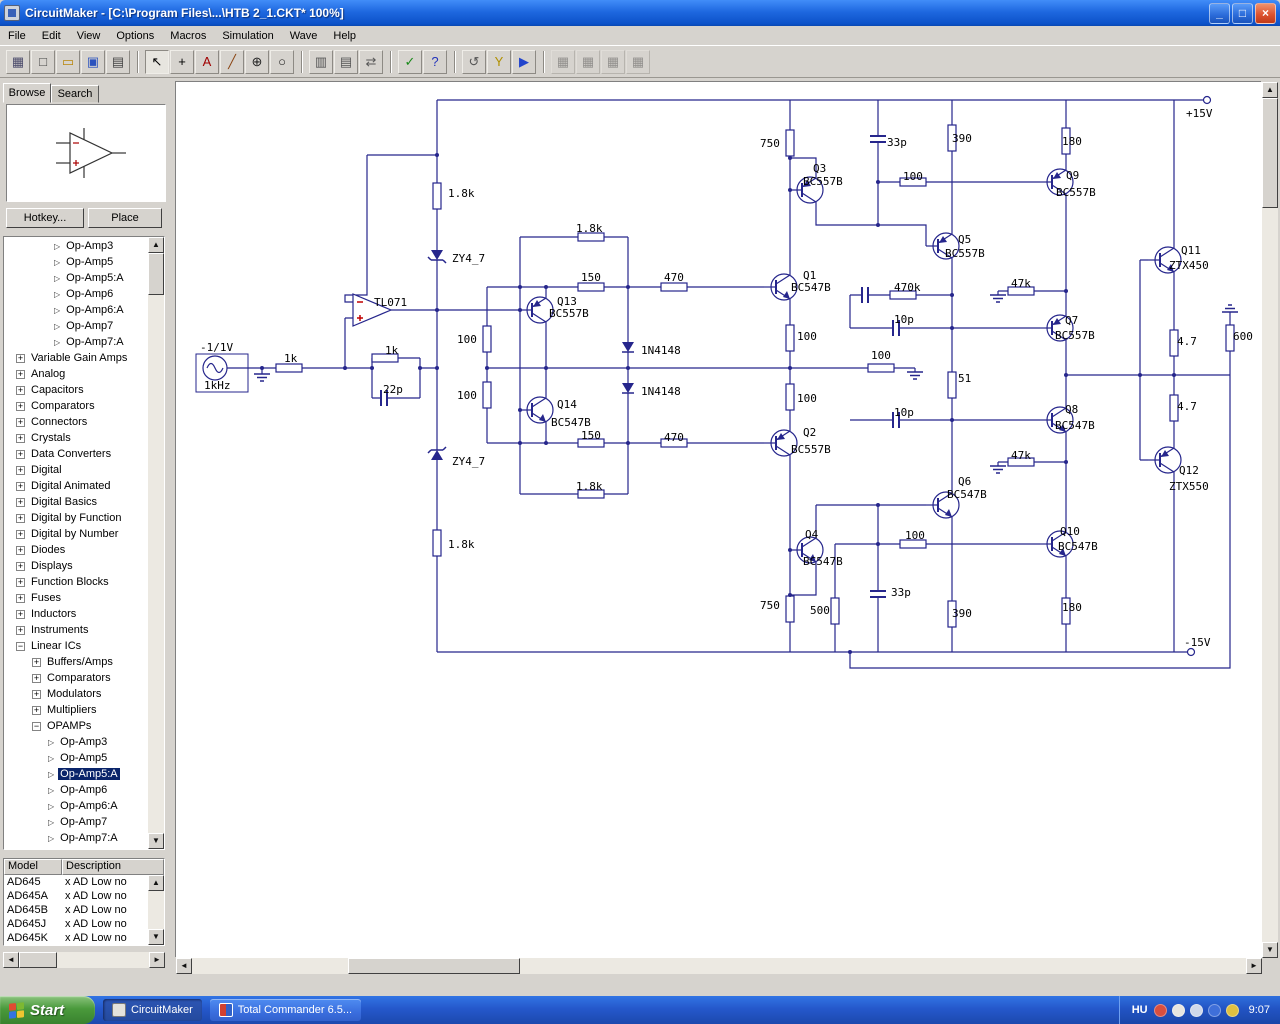  Describe the element at coordinates (76, 310) in the screenshot. I see `tree-item-op-amp6-a: ▷ Op-Amp6:A` at that location.